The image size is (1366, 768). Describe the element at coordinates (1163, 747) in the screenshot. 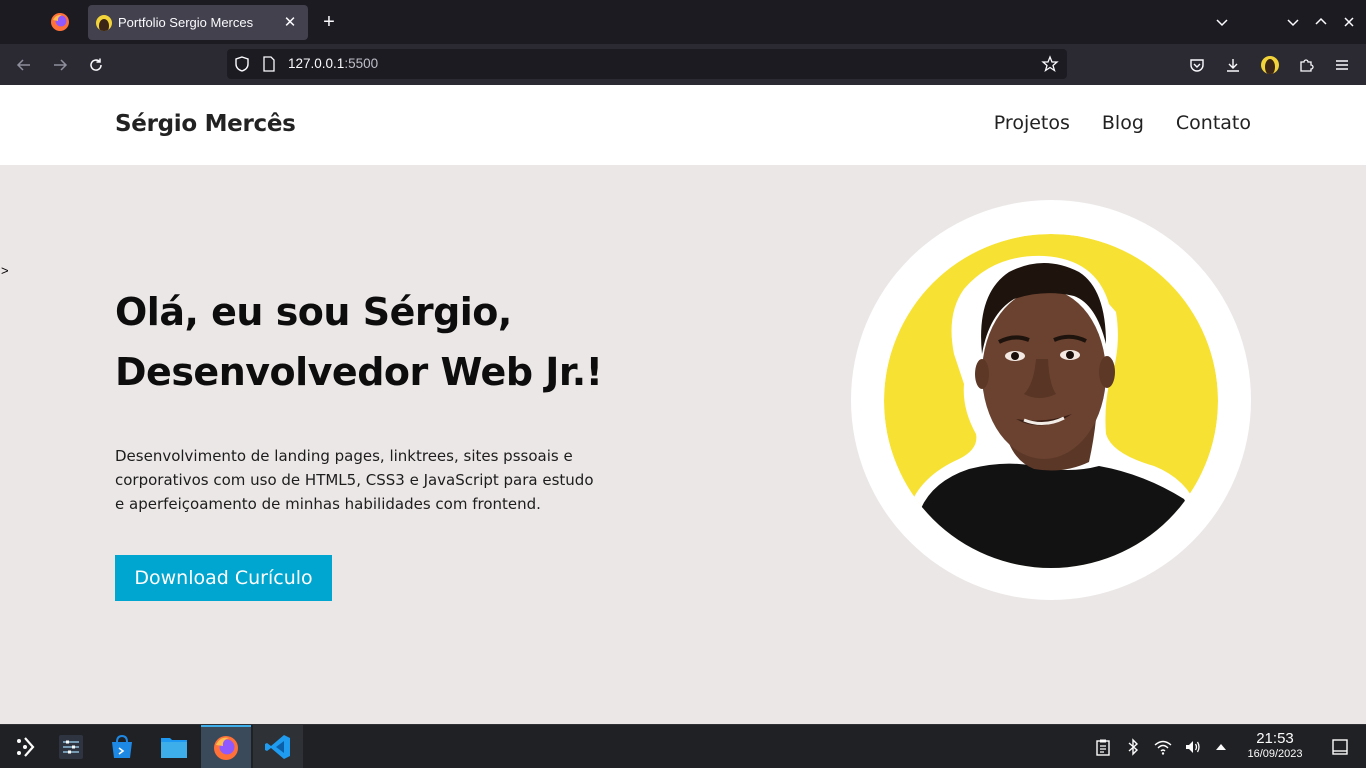

I see `wifi-icon` at that location.